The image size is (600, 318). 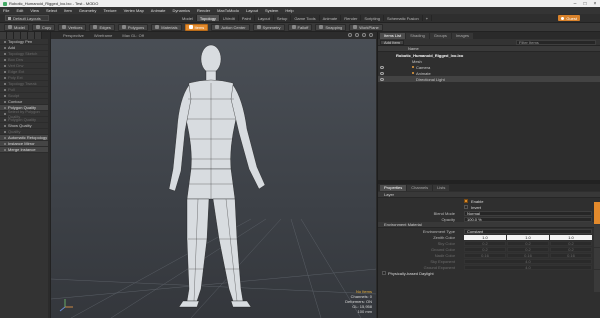 I want to click on menu-item-edit: Edit, so click(x=19, y=10).